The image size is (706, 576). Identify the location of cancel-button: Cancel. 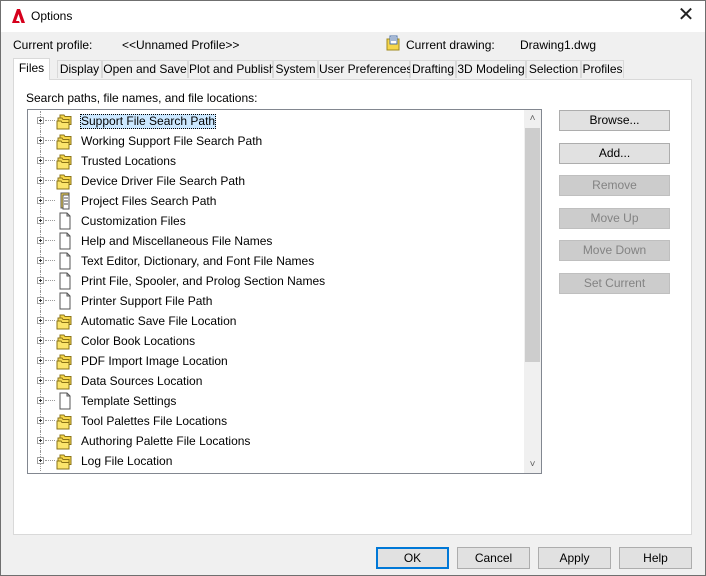
(493, 558).